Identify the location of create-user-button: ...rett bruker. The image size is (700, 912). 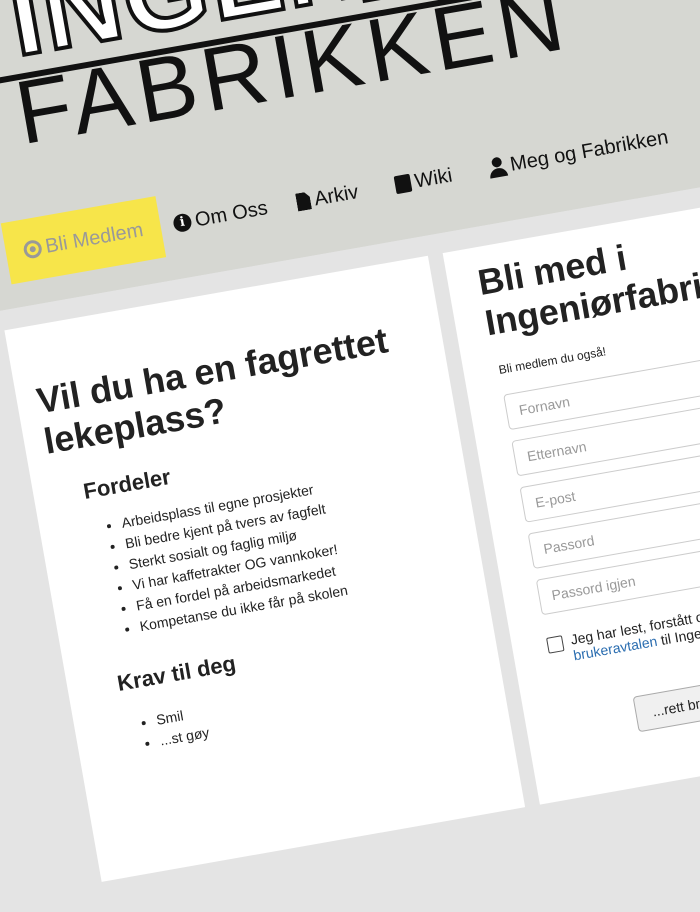
(666, 705).